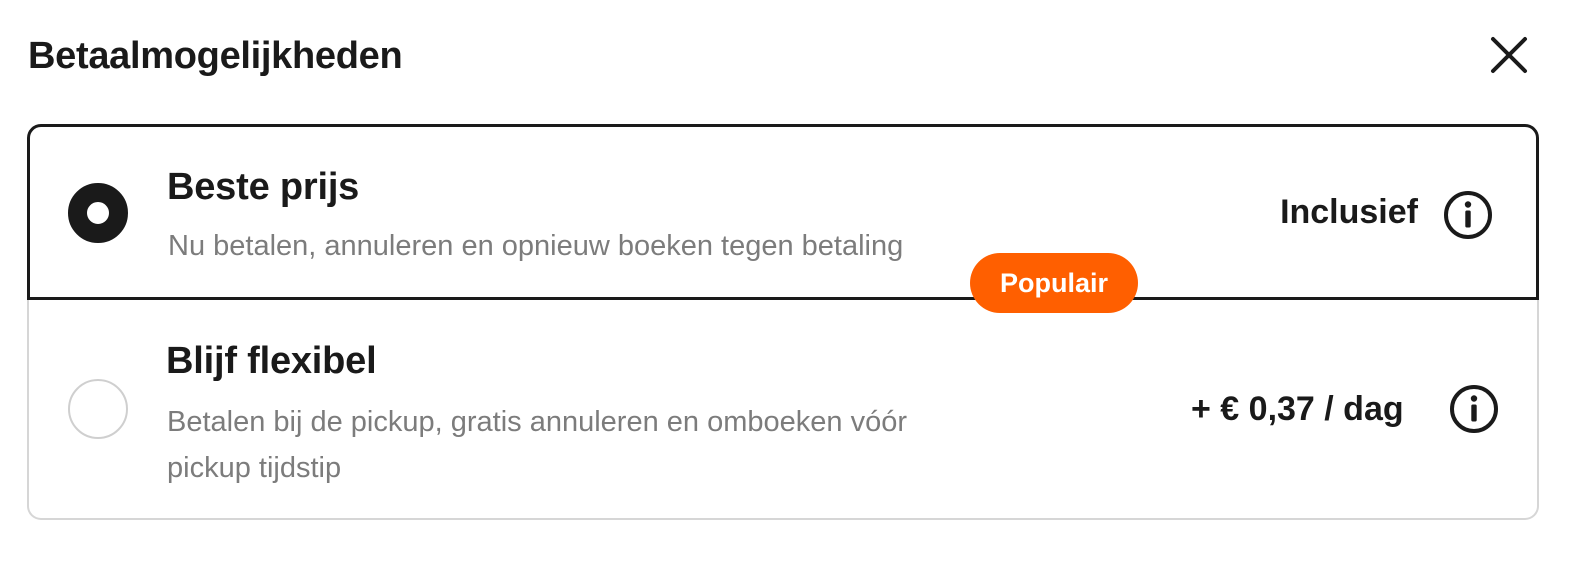 This screenshot has height=565, width=1591. I want to click on option-title: Blijf flexibel, so click(271, 361).